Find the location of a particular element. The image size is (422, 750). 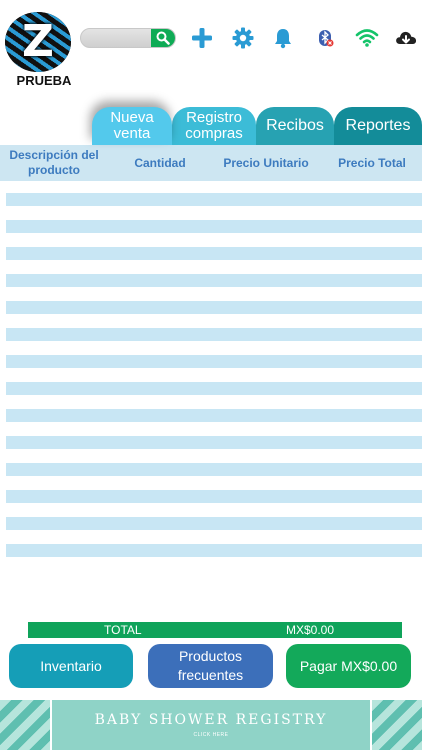

ad-subtitle: CLICK HERE is located at coordinates (211, 735).